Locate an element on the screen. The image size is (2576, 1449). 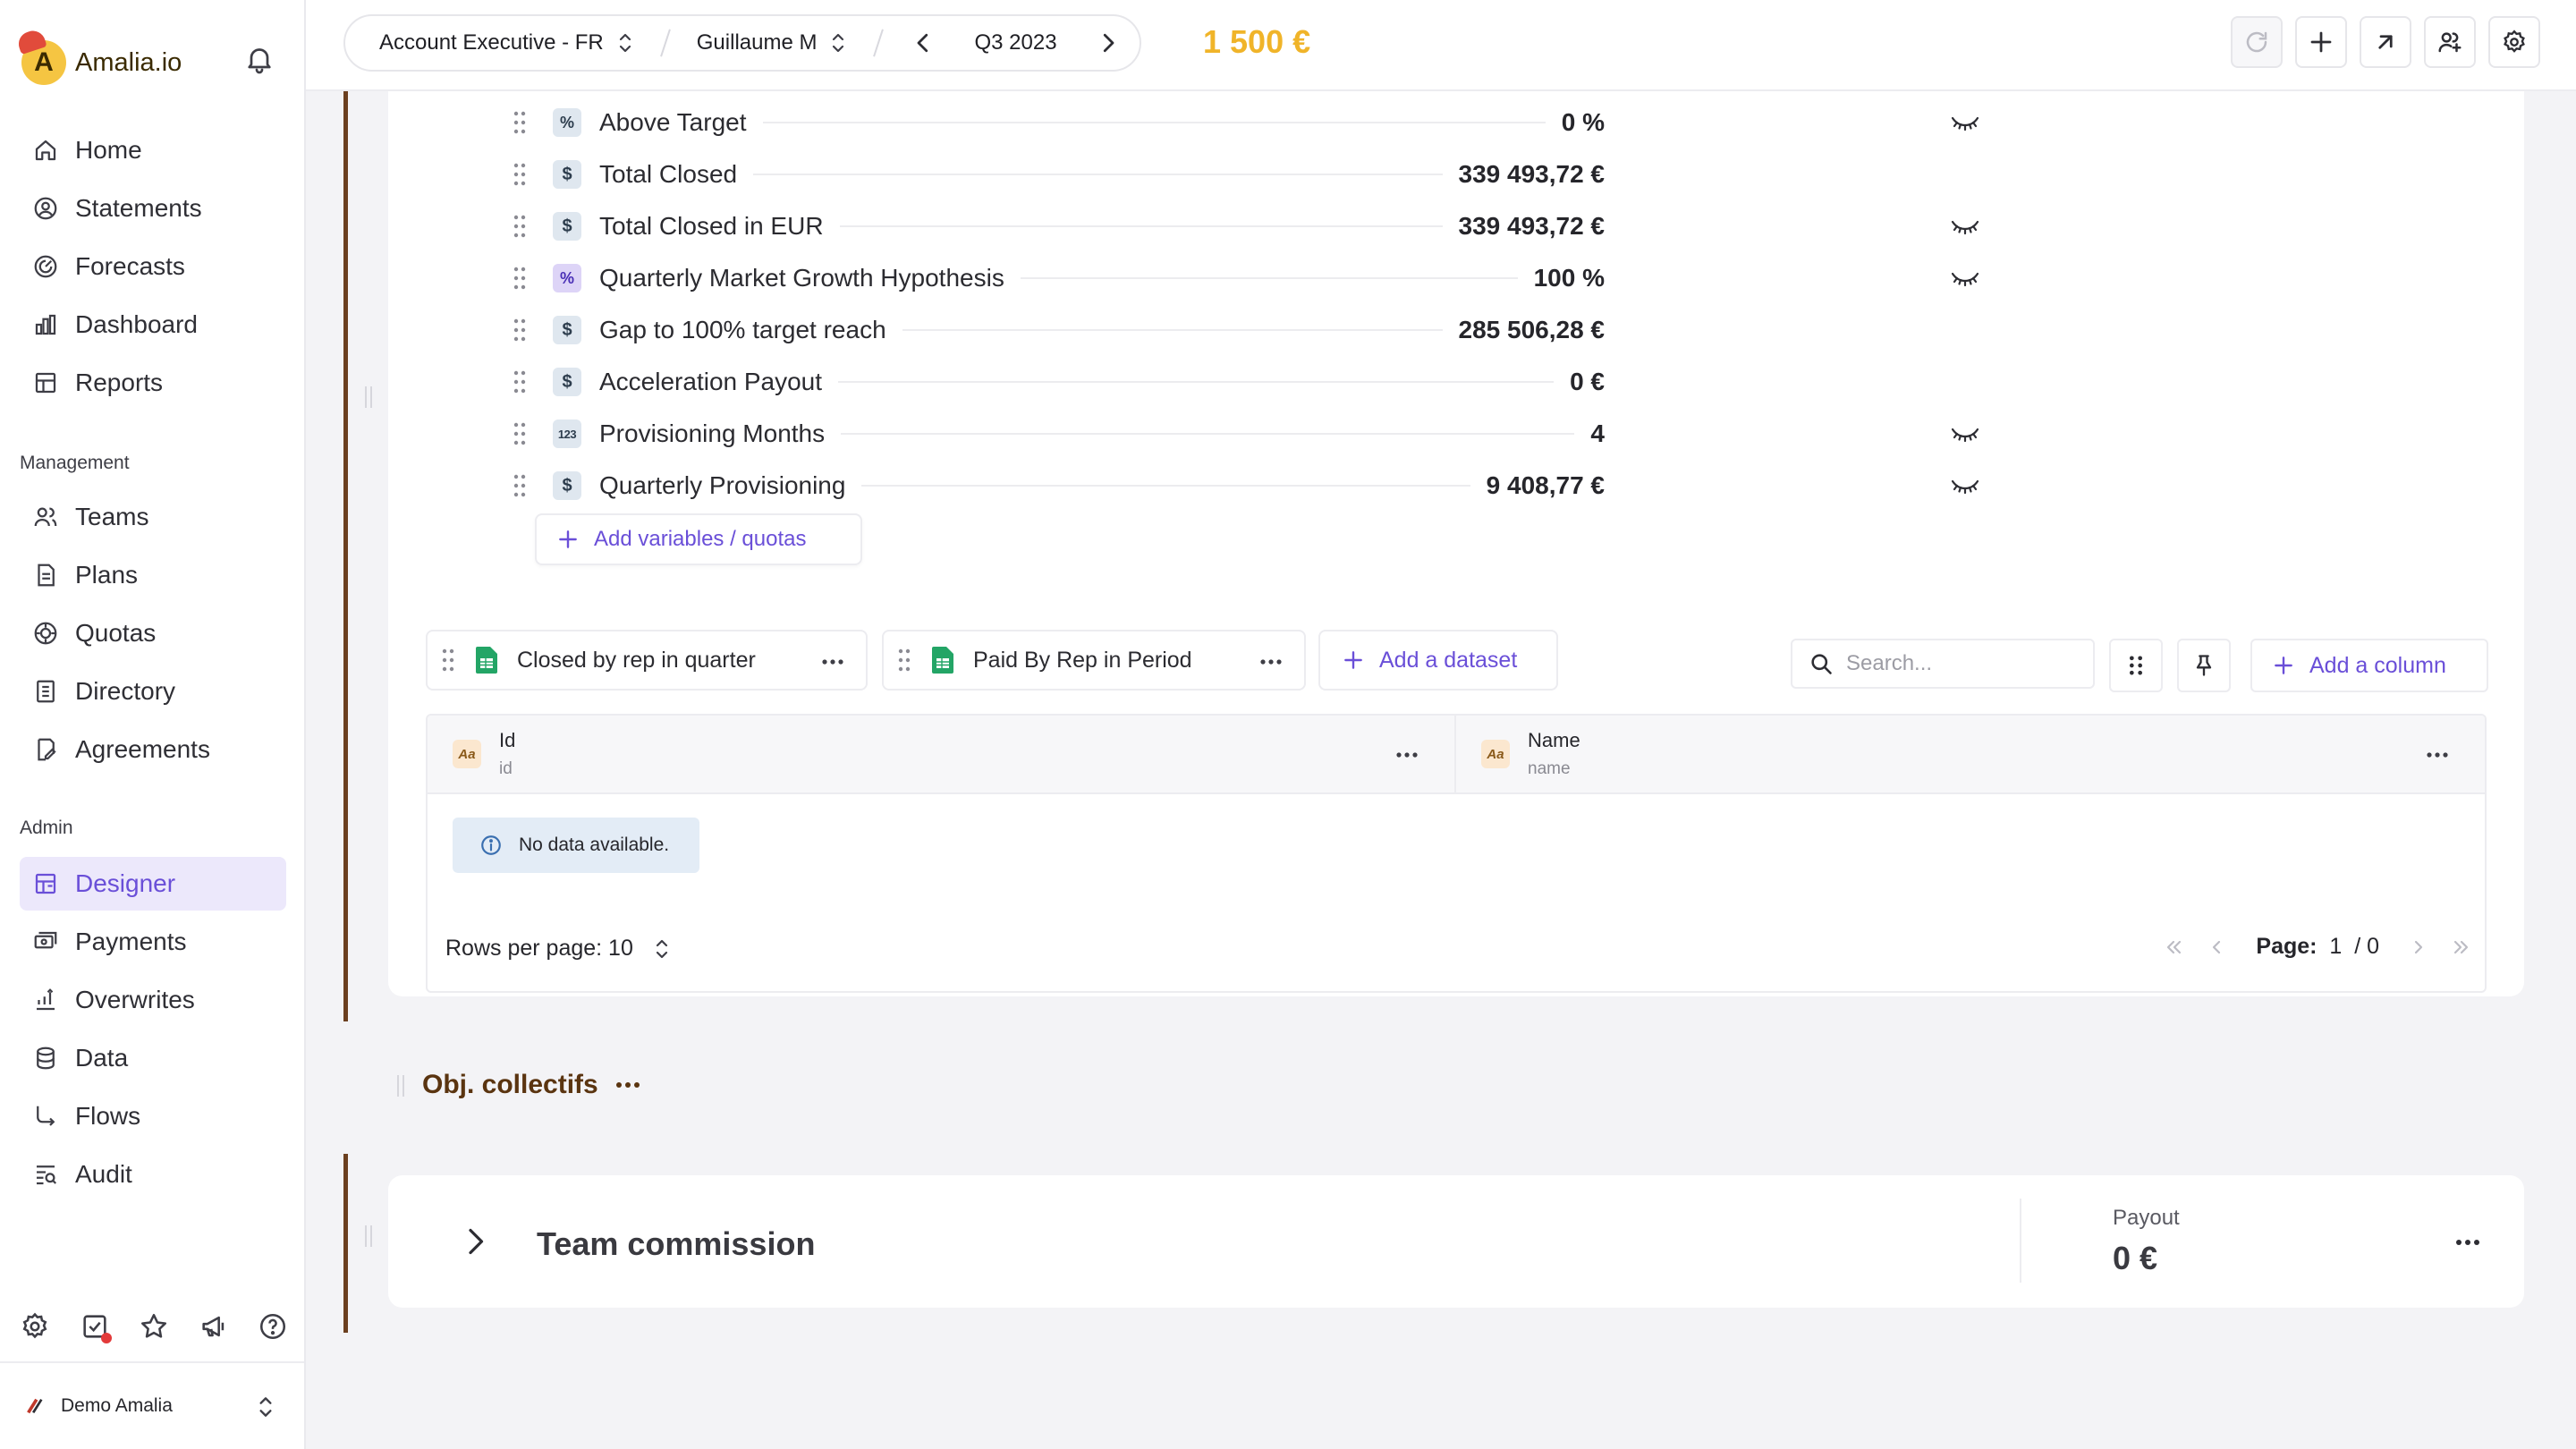
sidebar-item-quotas: Quotas is located at coordinates (153, 633).